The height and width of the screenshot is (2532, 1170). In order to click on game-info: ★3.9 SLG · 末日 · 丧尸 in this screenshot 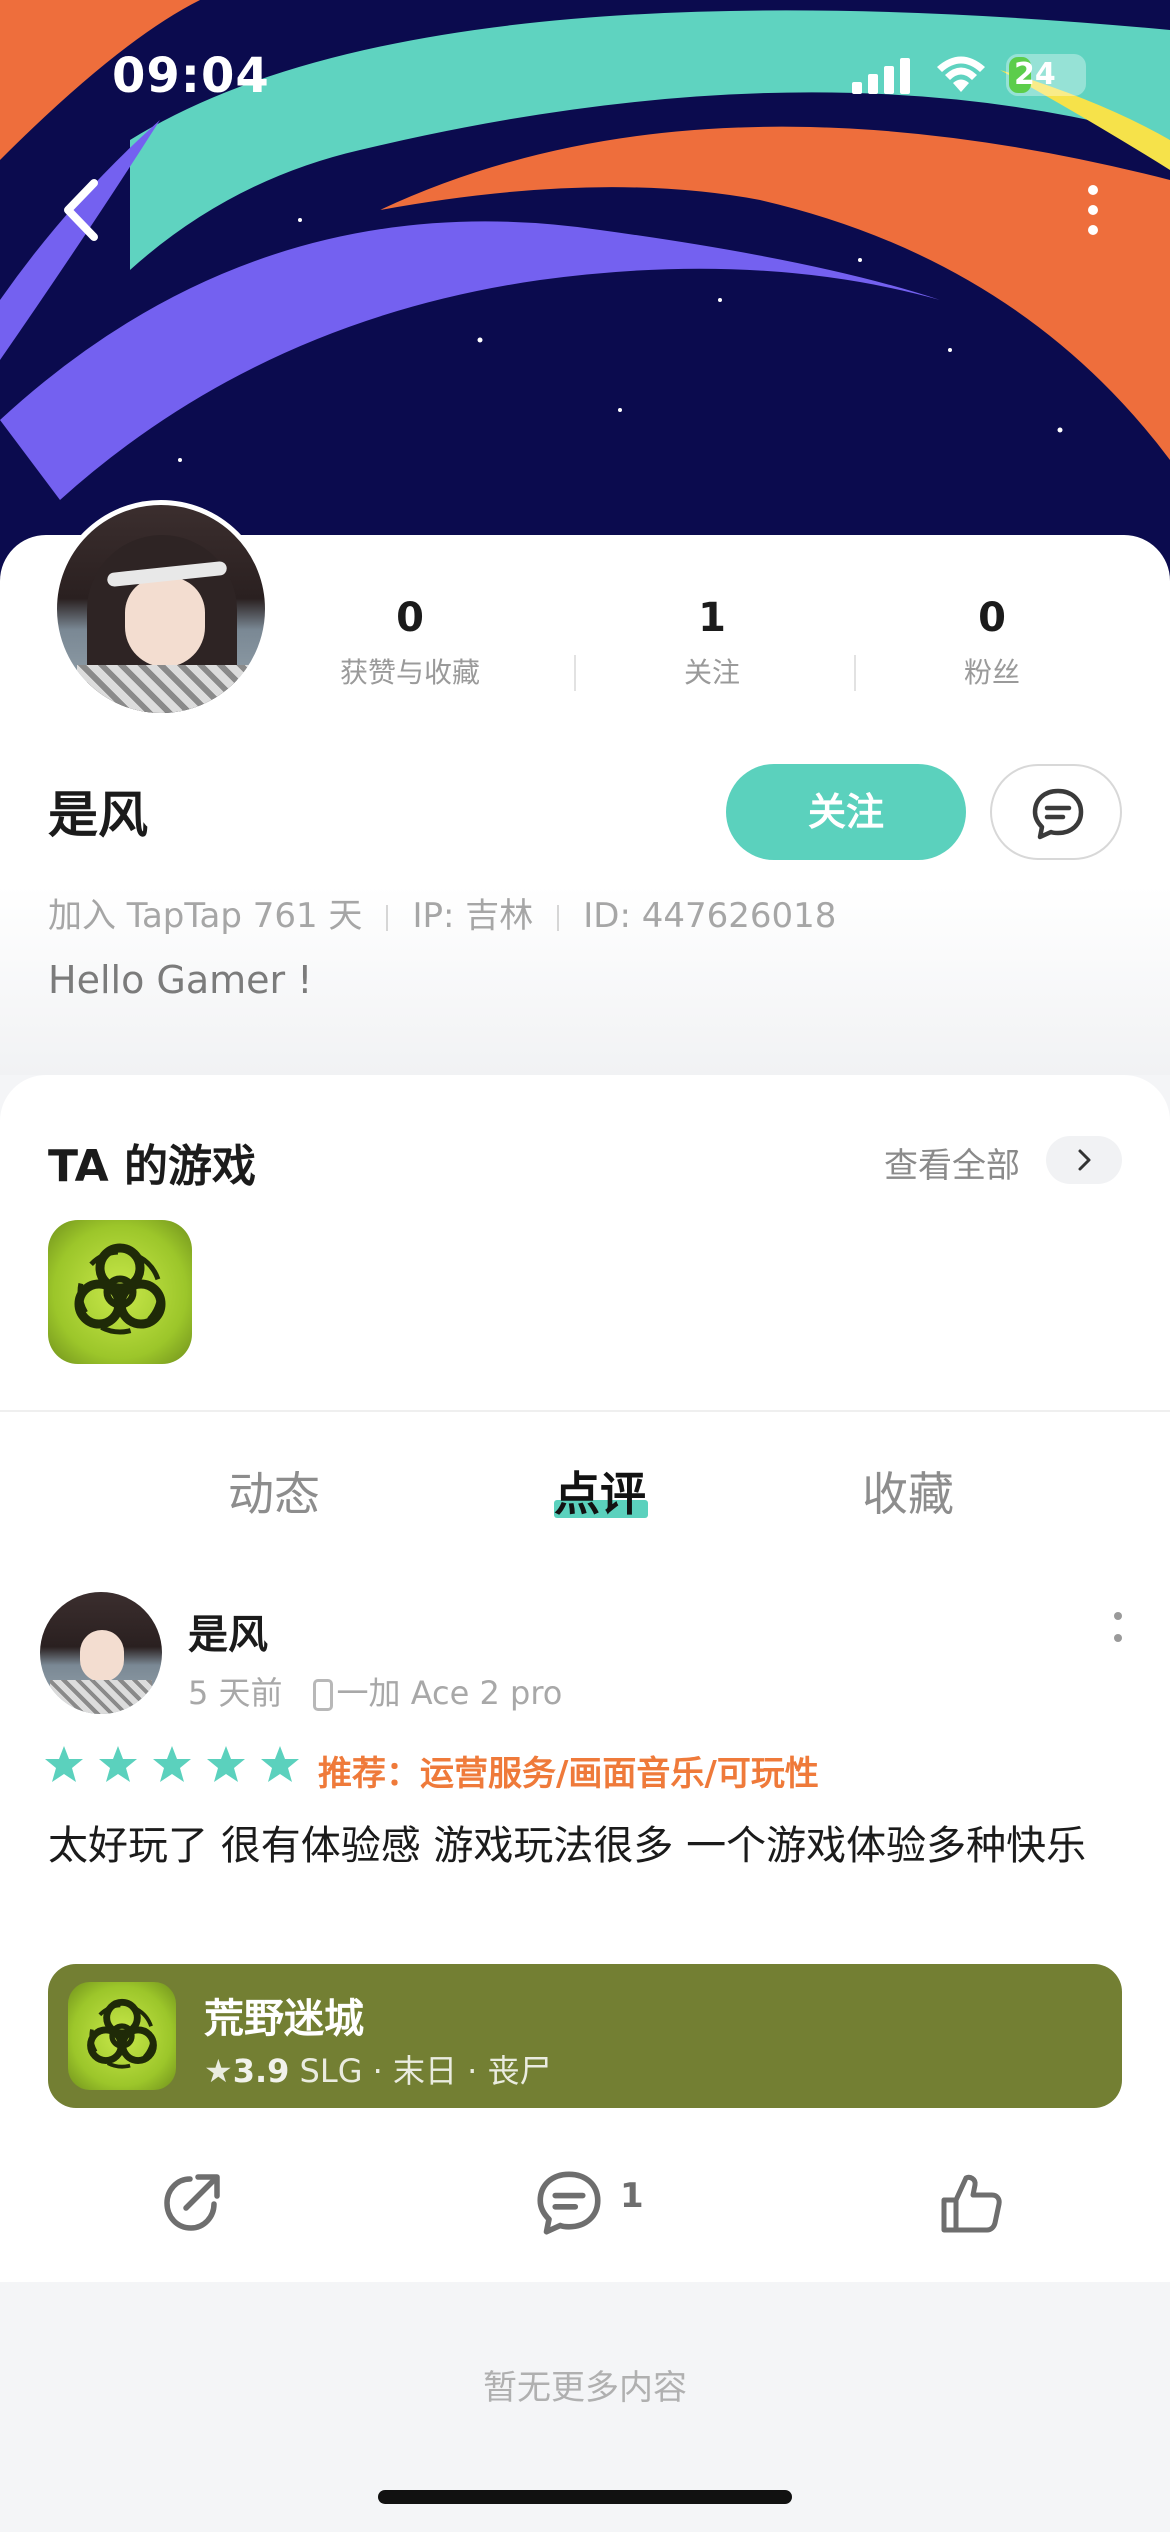, I will do `click(378, 2069)`.